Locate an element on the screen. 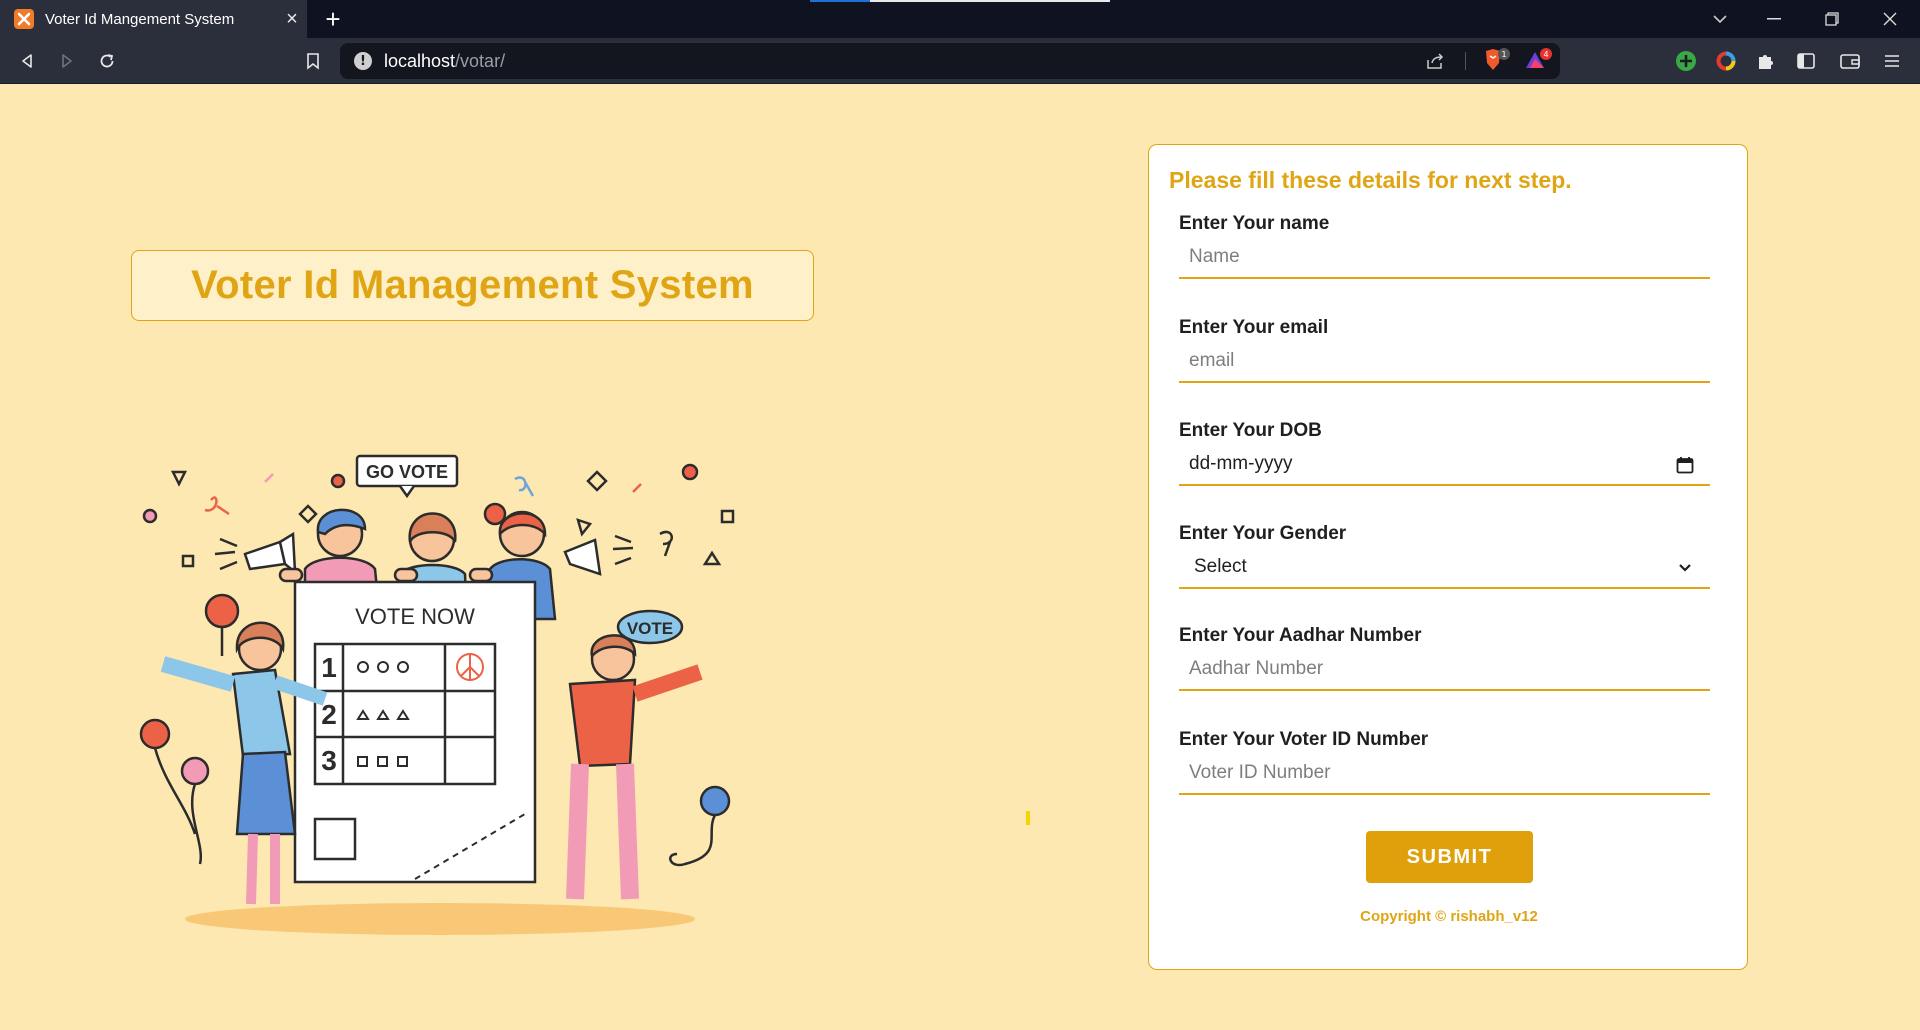  dob-field: Enter Your DOB dd-mm-yyyy is located at coordinates (1444, 453).